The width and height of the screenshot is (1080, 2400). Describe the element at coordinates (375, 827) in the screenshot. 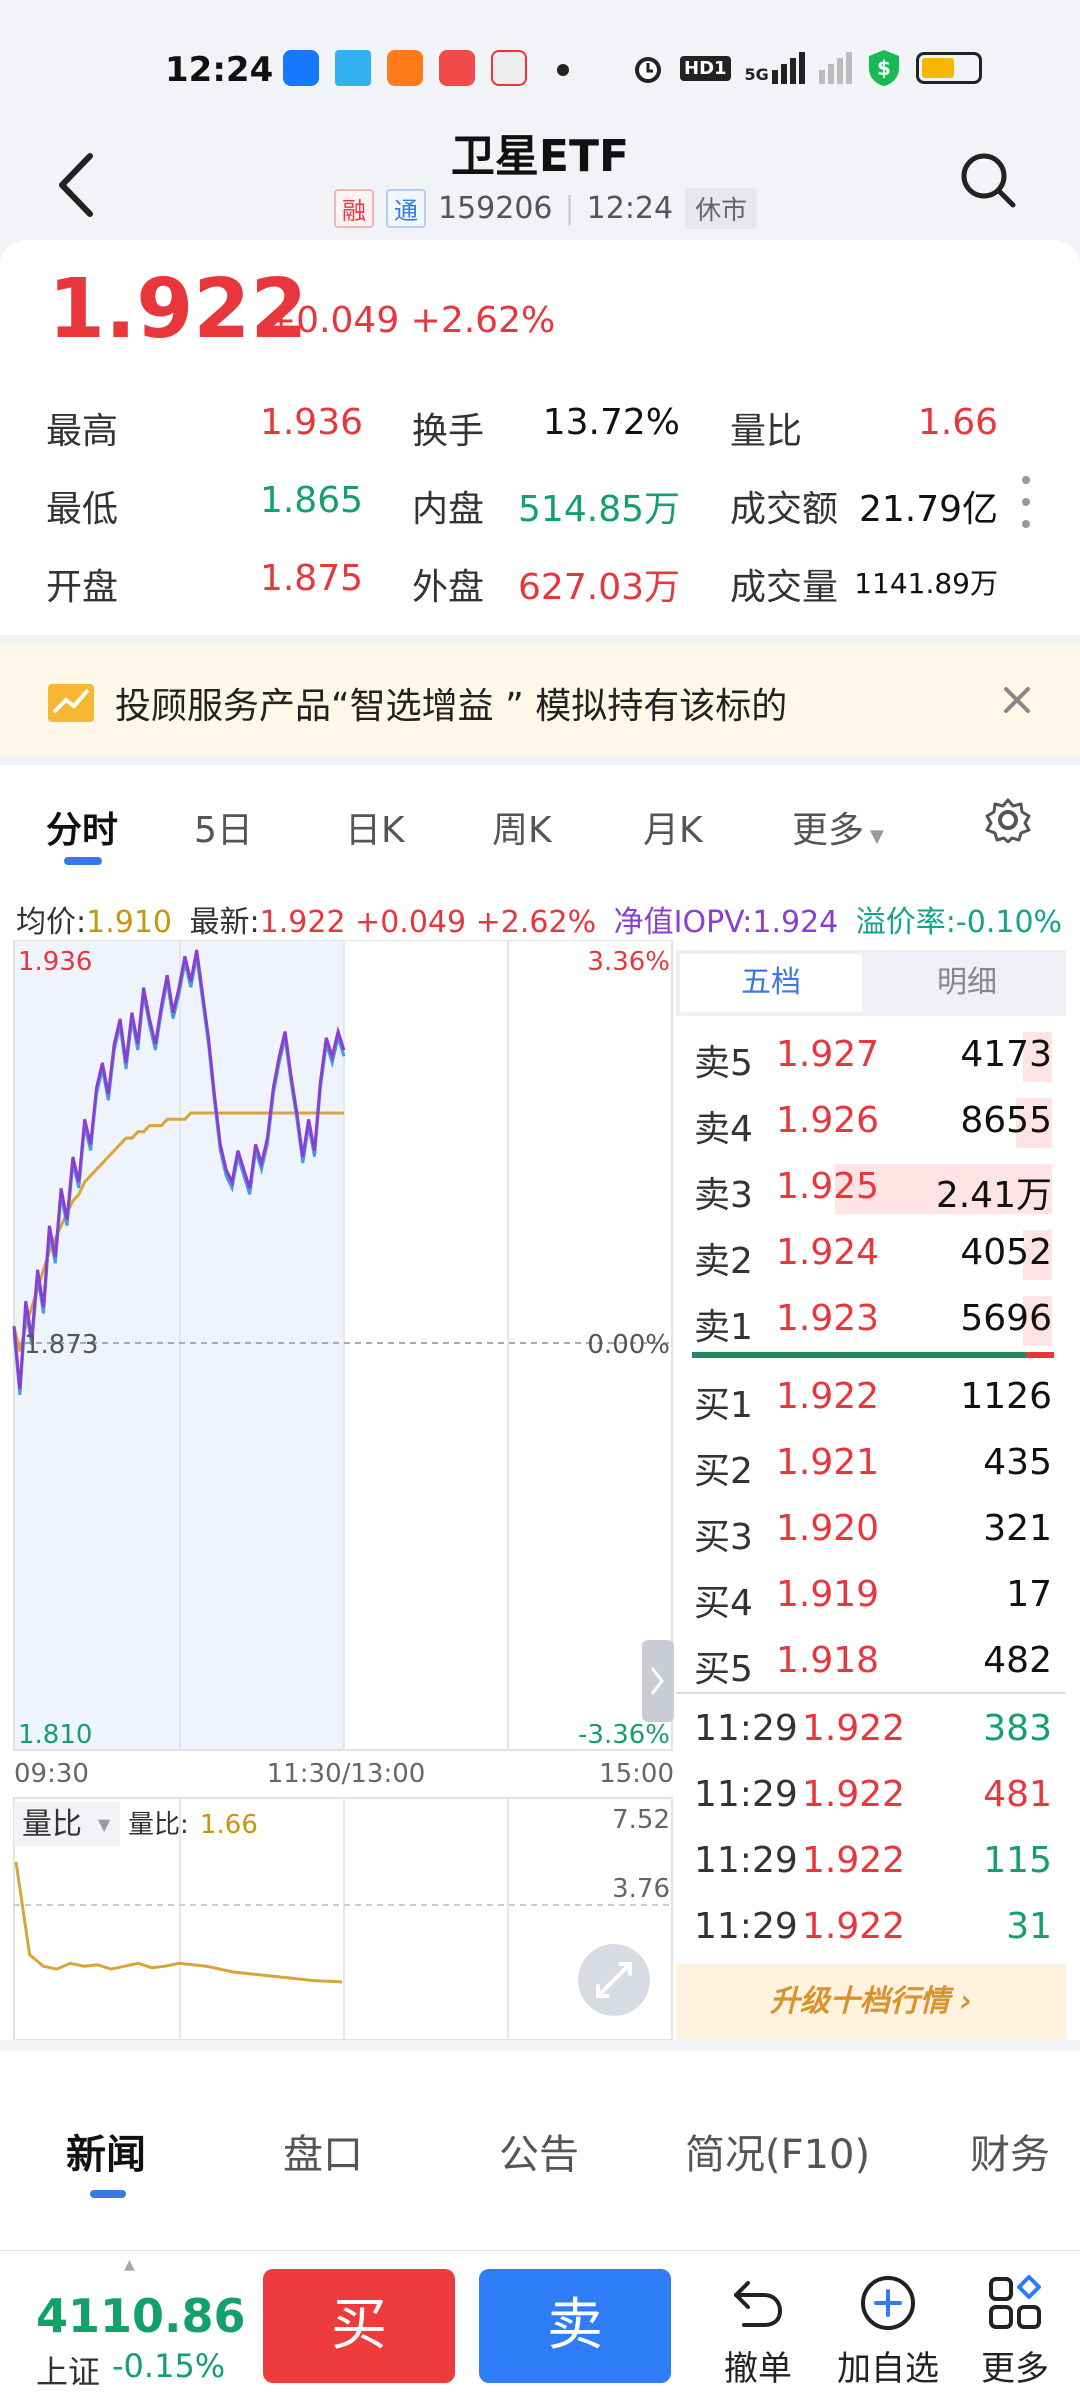

I see `tab-daily-k: 日K` at that location.